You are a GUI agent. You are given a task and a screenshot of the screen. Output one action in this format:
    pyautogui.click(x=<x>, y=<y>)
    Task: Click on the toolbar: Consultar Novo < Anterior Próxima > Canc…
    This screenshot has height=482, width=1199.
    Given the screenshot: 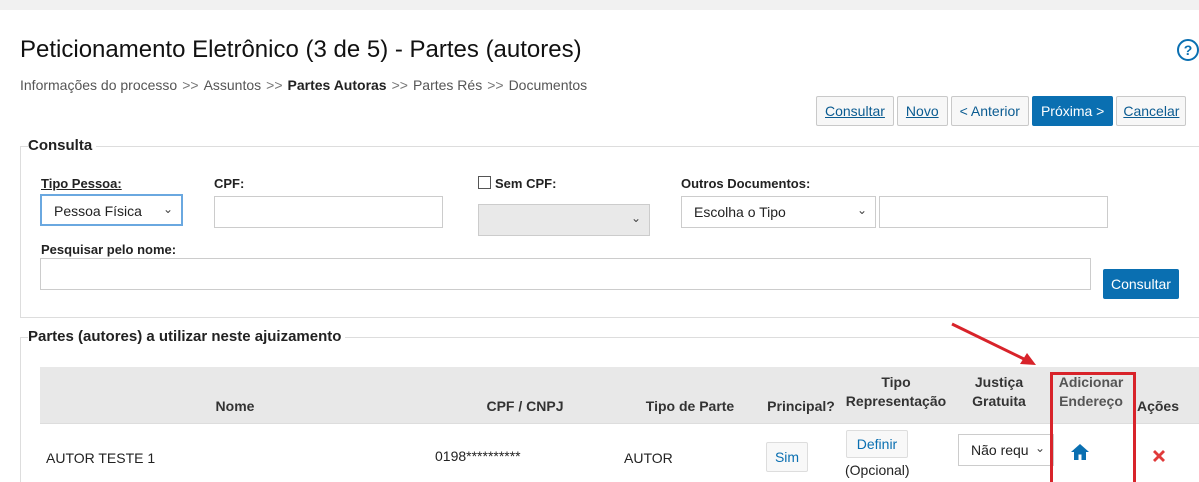 What is the action you would take?
    pyautogui.click(x=1001, y=111)
    